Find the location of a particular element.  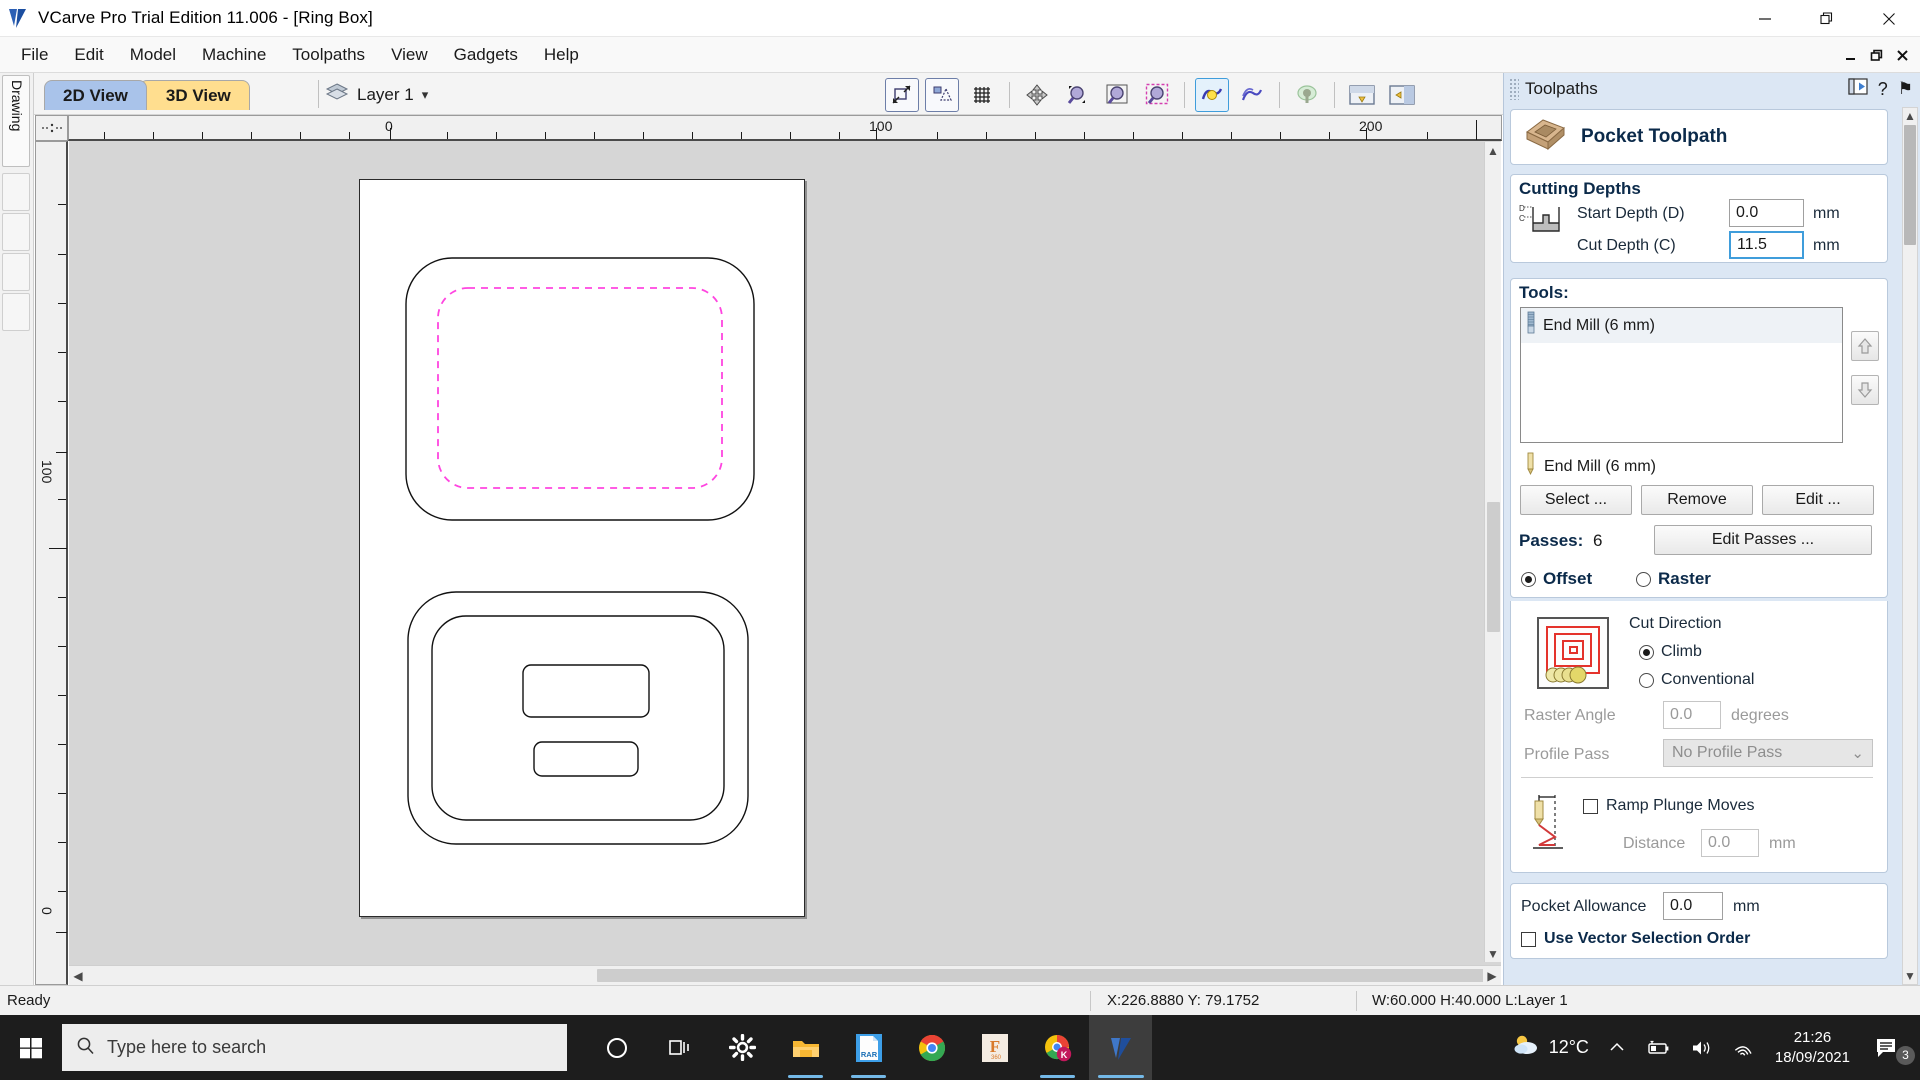

zoom-to-drawing-icon is located at coordinates (902, 95).